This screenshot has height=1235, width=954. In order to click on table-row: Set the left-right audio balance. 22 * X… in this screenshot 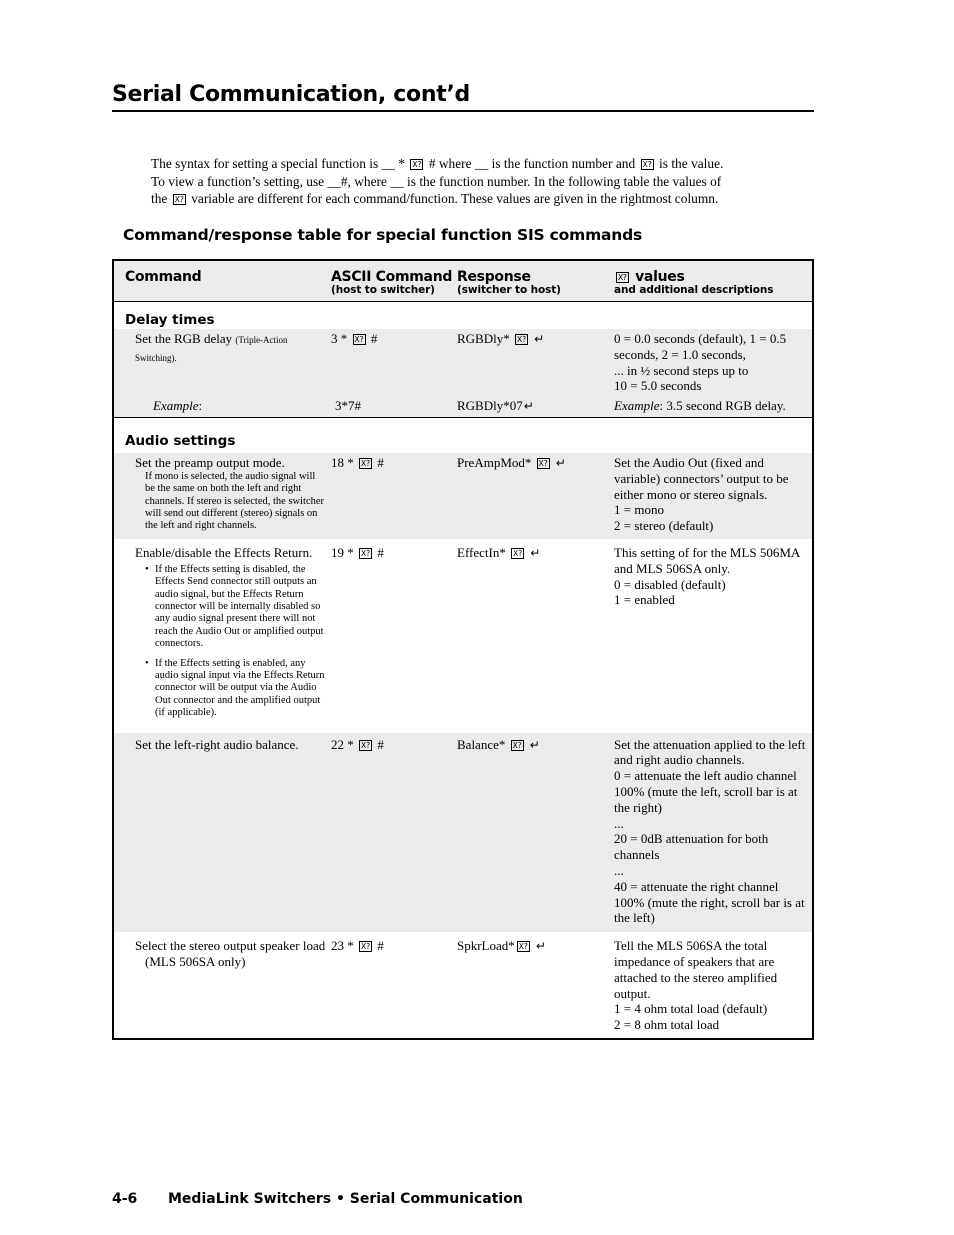, I will do `click(463, 832)`.